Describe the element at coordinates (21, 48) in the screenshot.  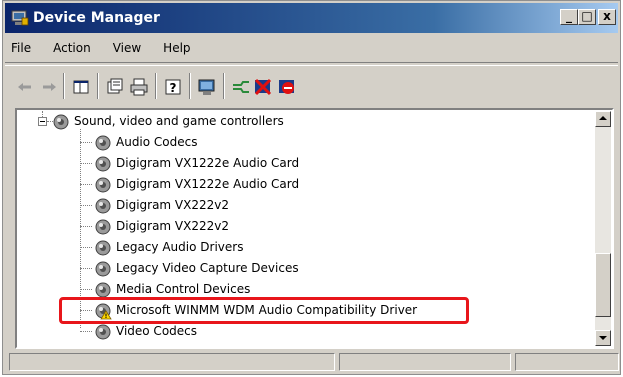
I see `menu-file: File` at that location.